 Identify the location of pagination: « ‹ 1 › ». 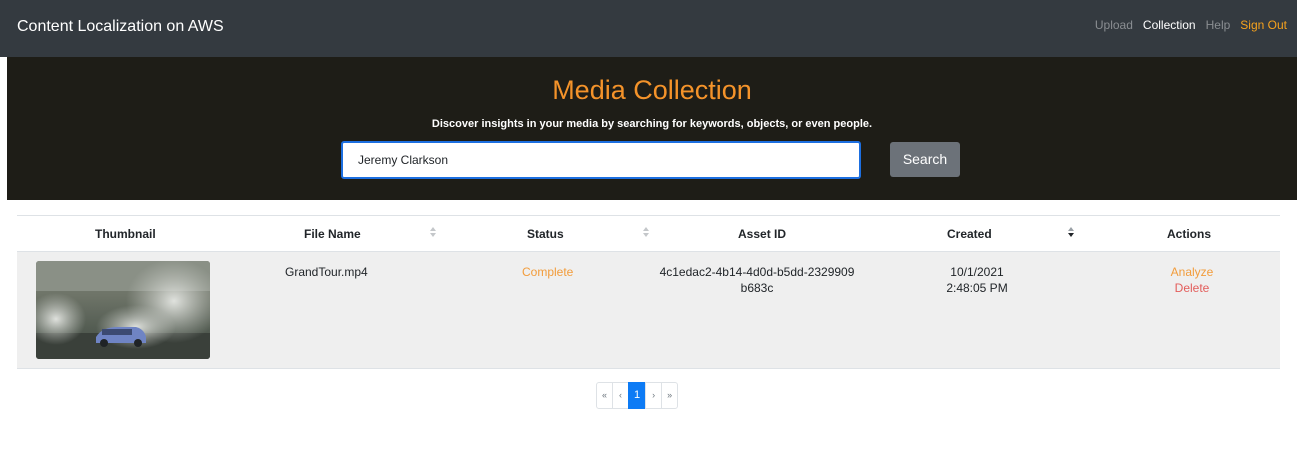
(637, 395).